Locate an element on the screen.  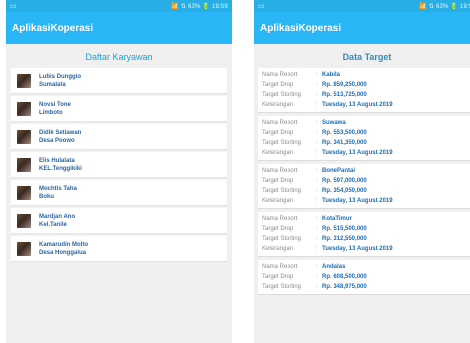
employee-row: Kamarudin Molto Desa Honggalua is located at coordinates (119, 249).